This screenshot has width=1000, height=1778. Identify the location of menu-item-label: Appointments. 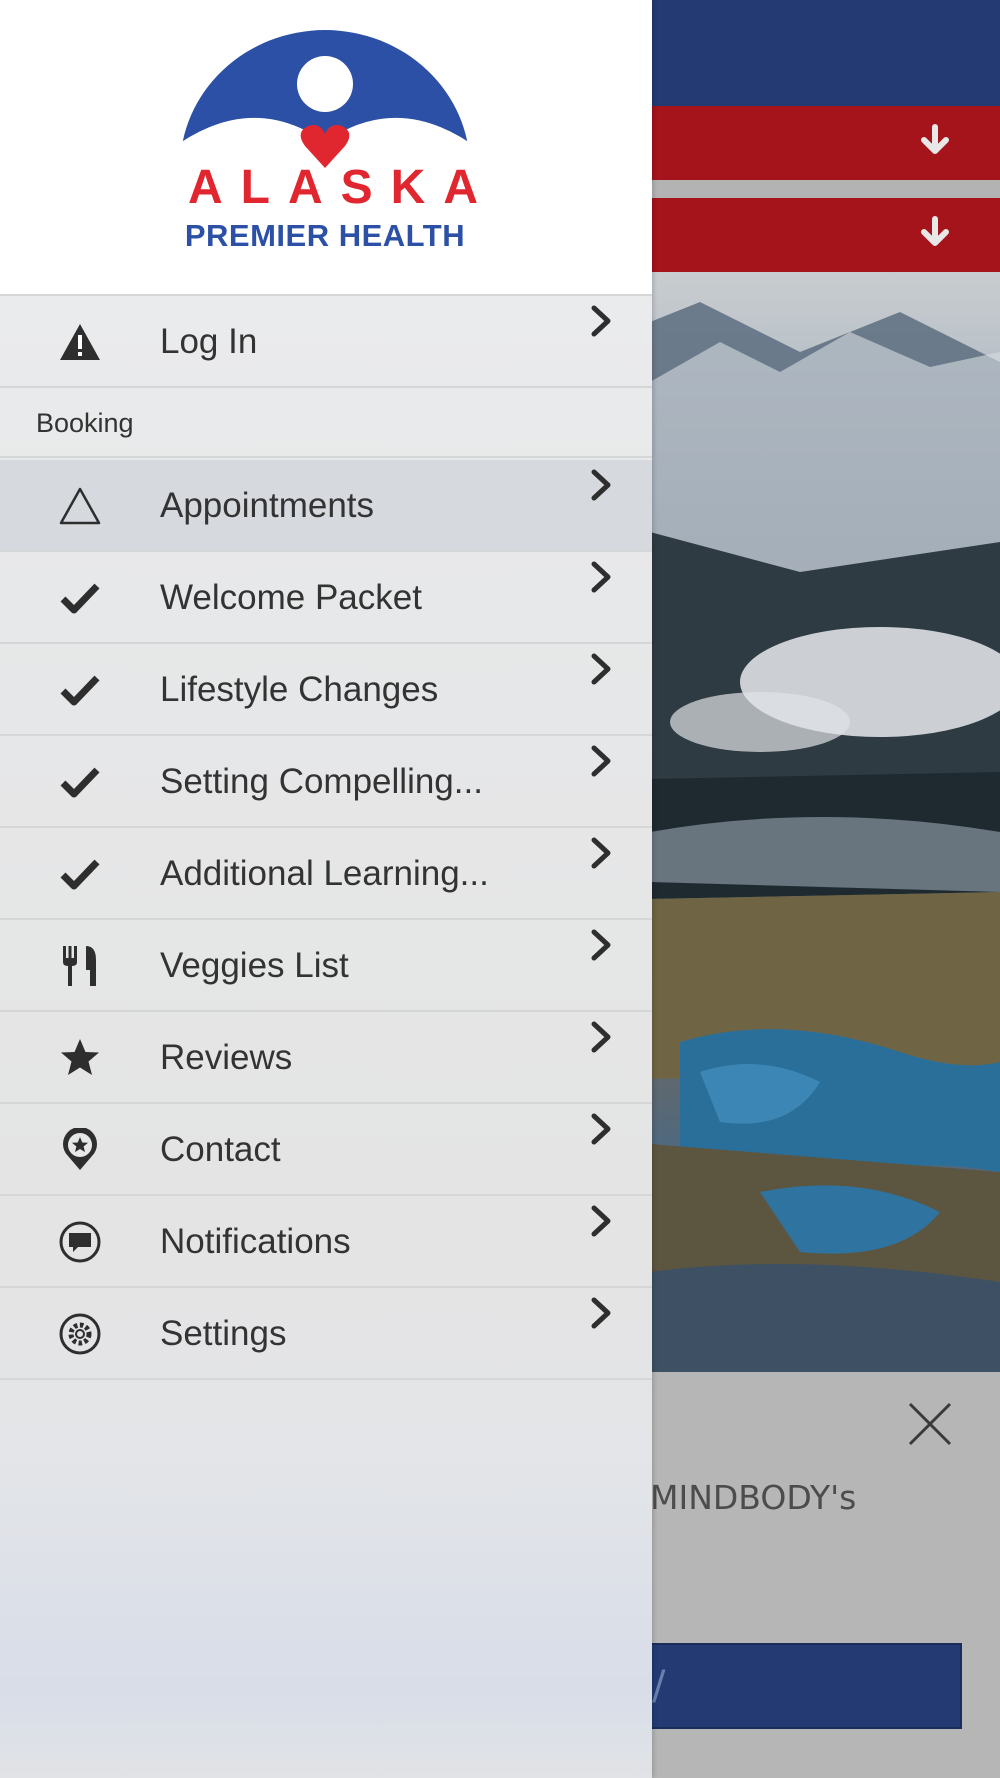
(267, 505).